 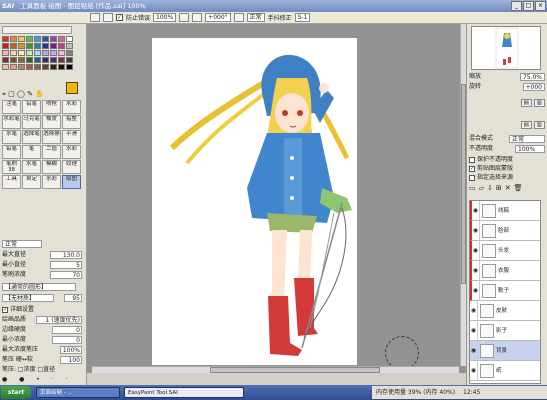 I want to click on tool-button: 注笔, so click(x=11, y=107).